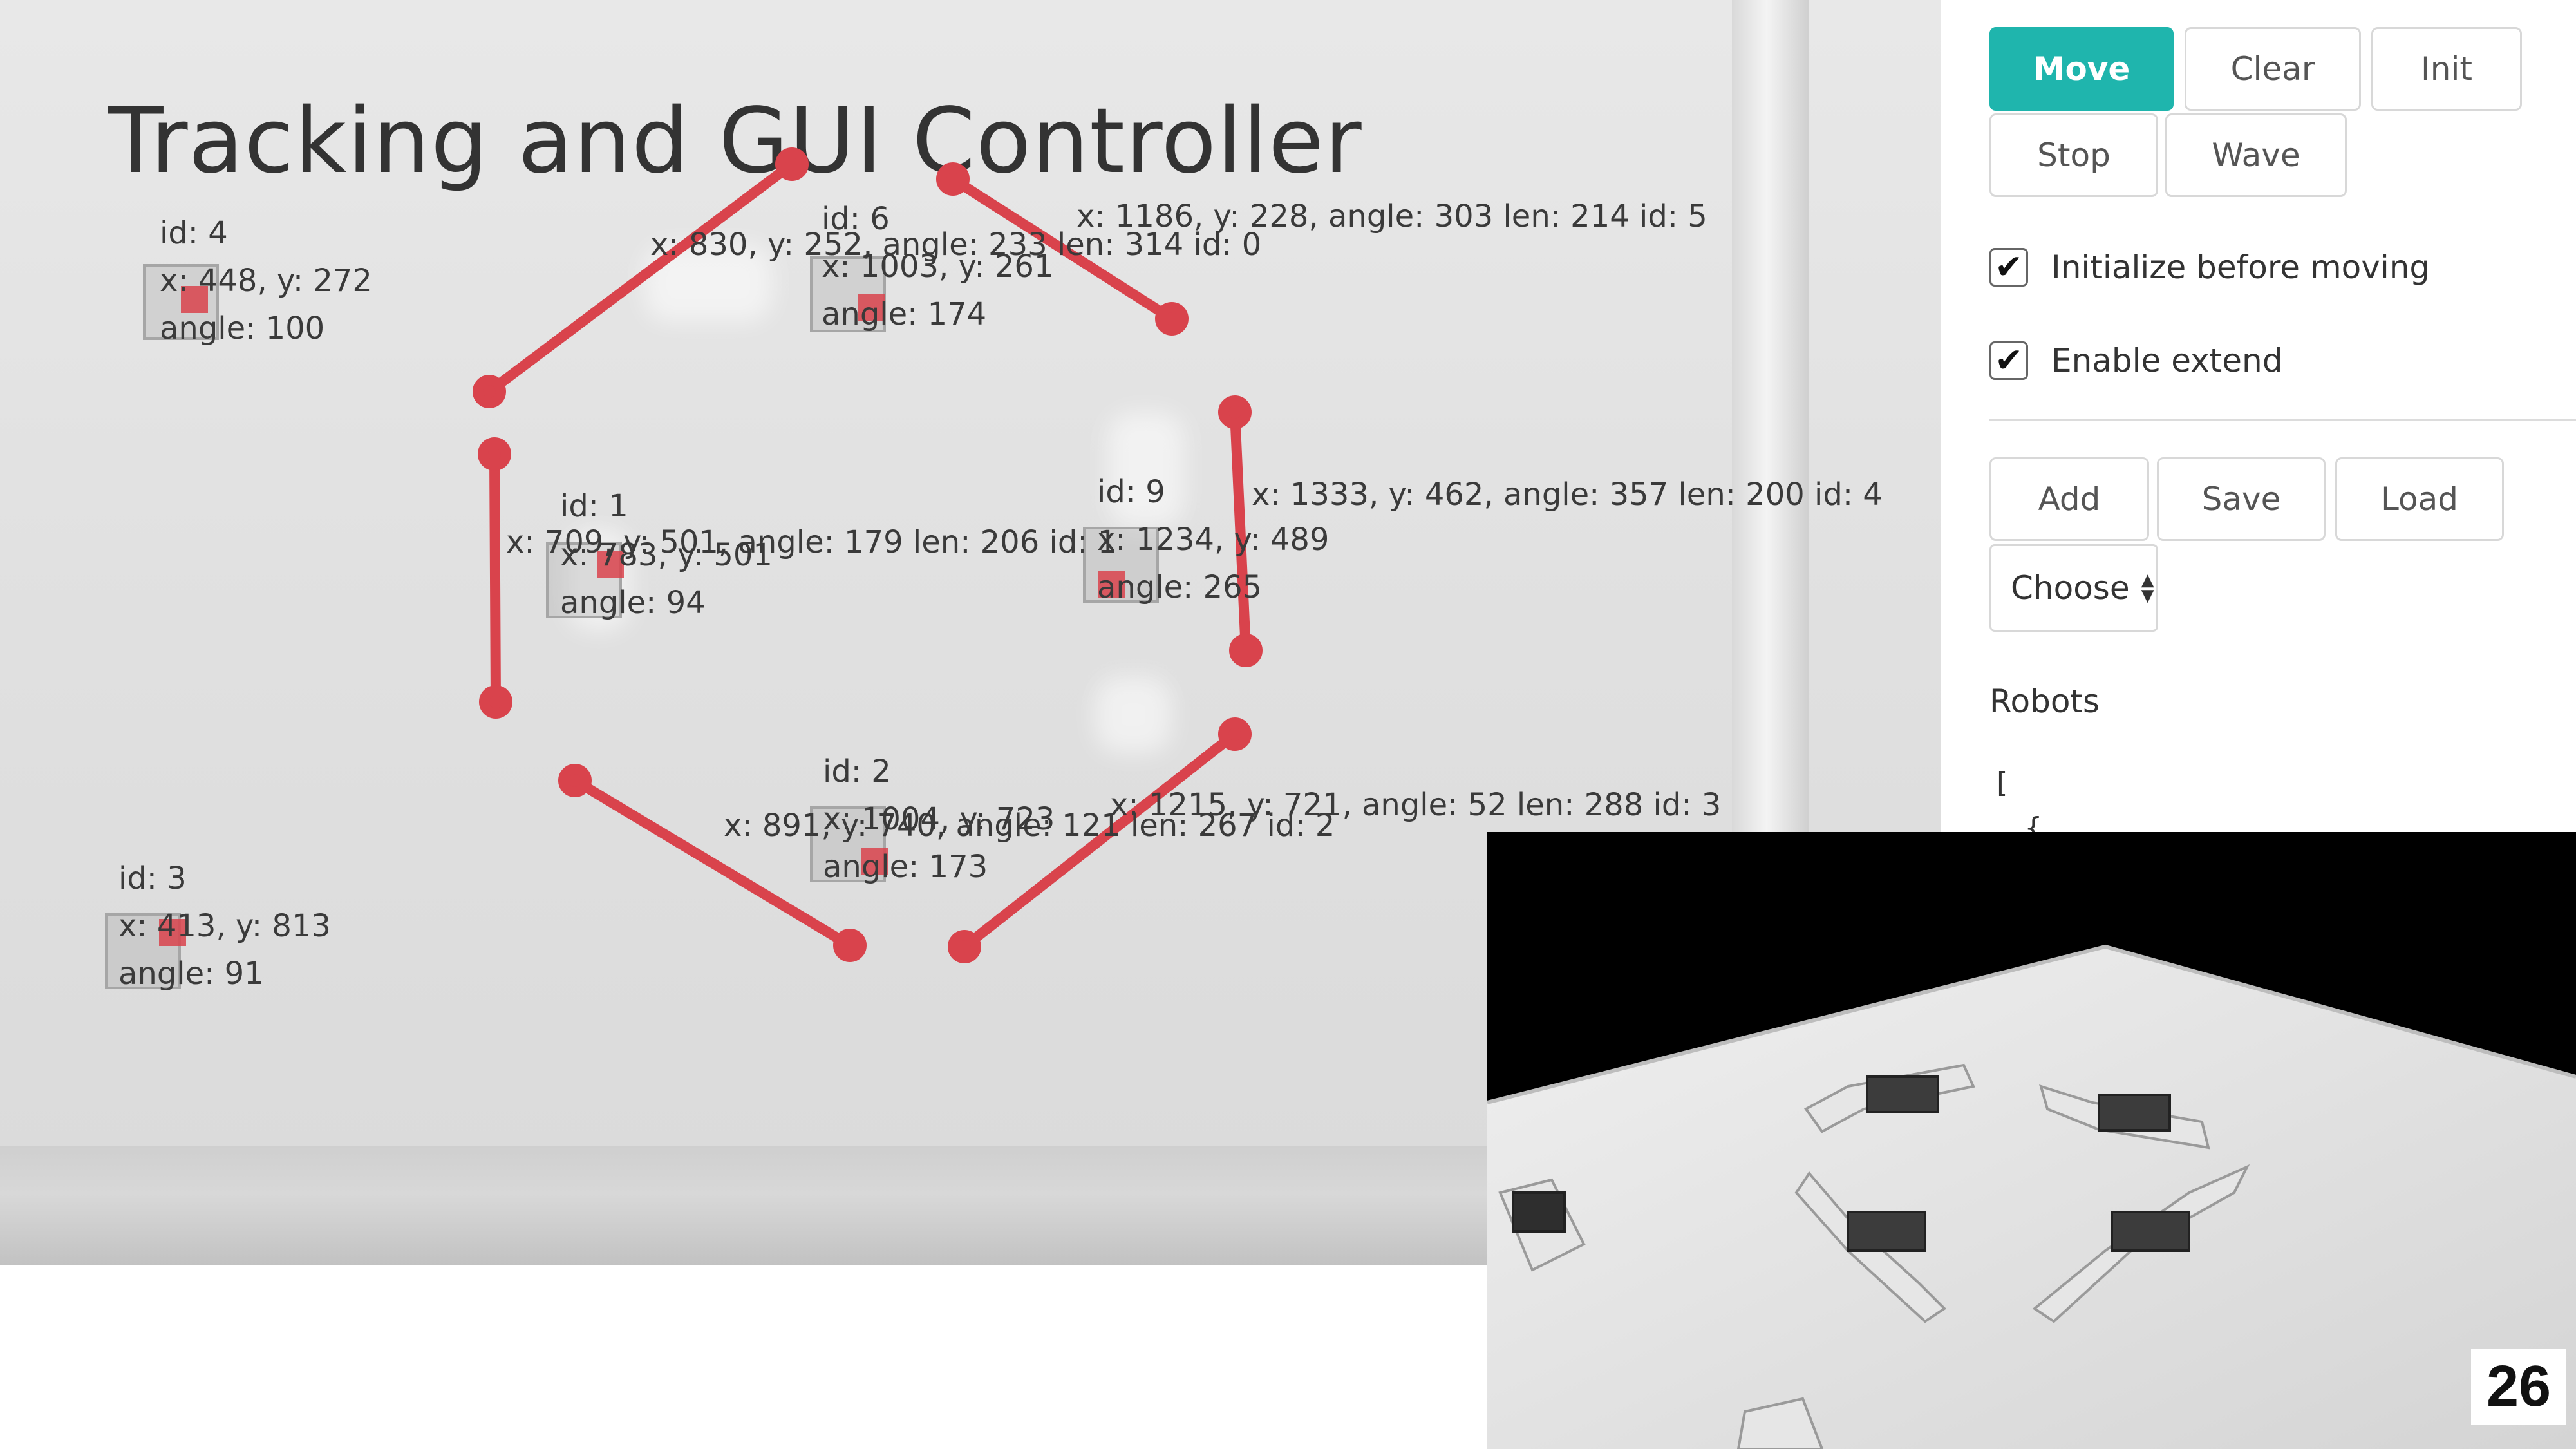  Describe the element at coordinates (633, 603) in the screenshot. I see `robot-angle-label: angle: 94` at that location.